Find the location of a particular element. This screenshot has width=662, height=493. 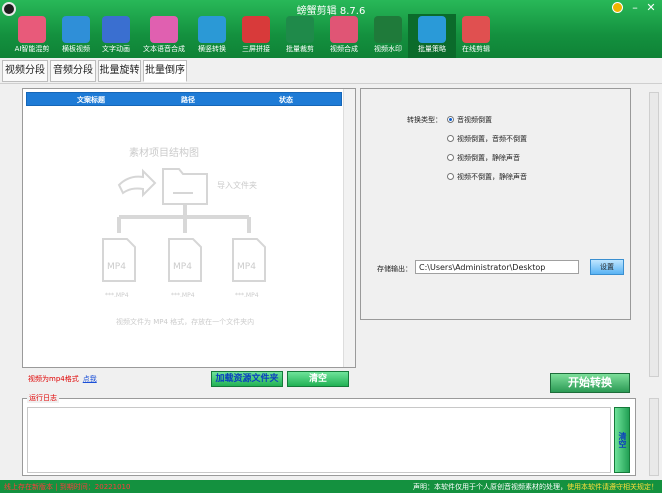

clear-log-button: 清空 is located at coordinates (622, 440).